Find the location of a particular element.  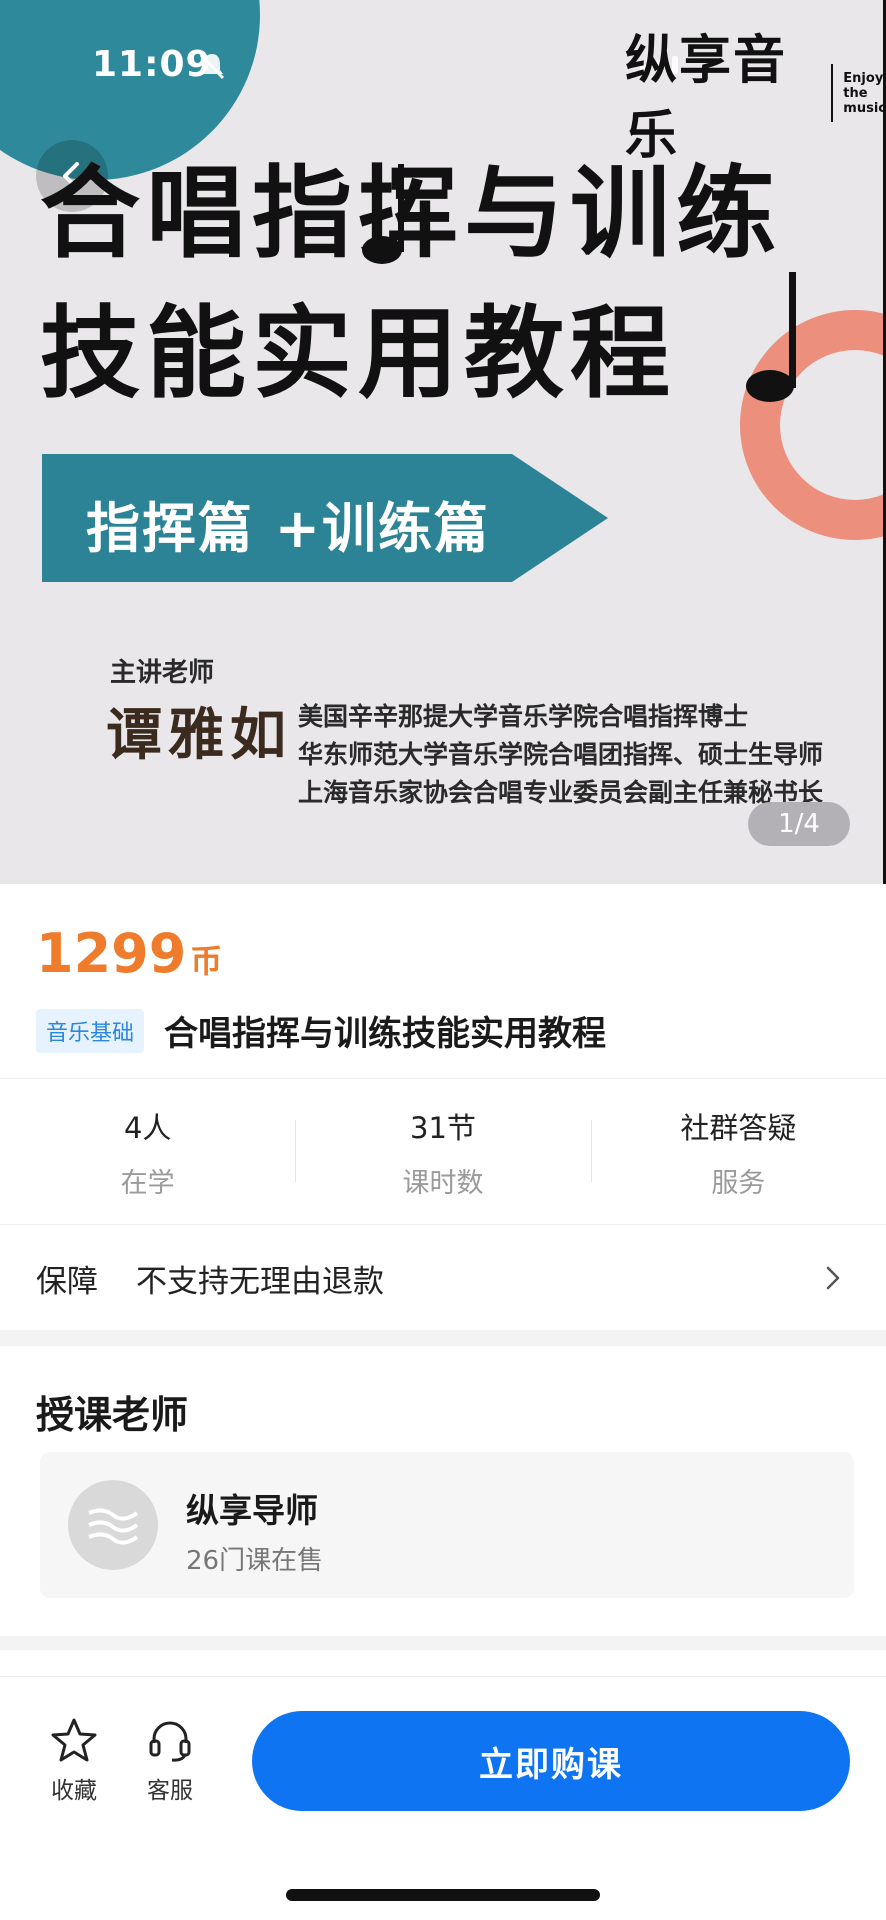

credential-line: 华东师范大学音乐学院合唱团指挥、硕士生导师 is located at coordinates (561, 754).